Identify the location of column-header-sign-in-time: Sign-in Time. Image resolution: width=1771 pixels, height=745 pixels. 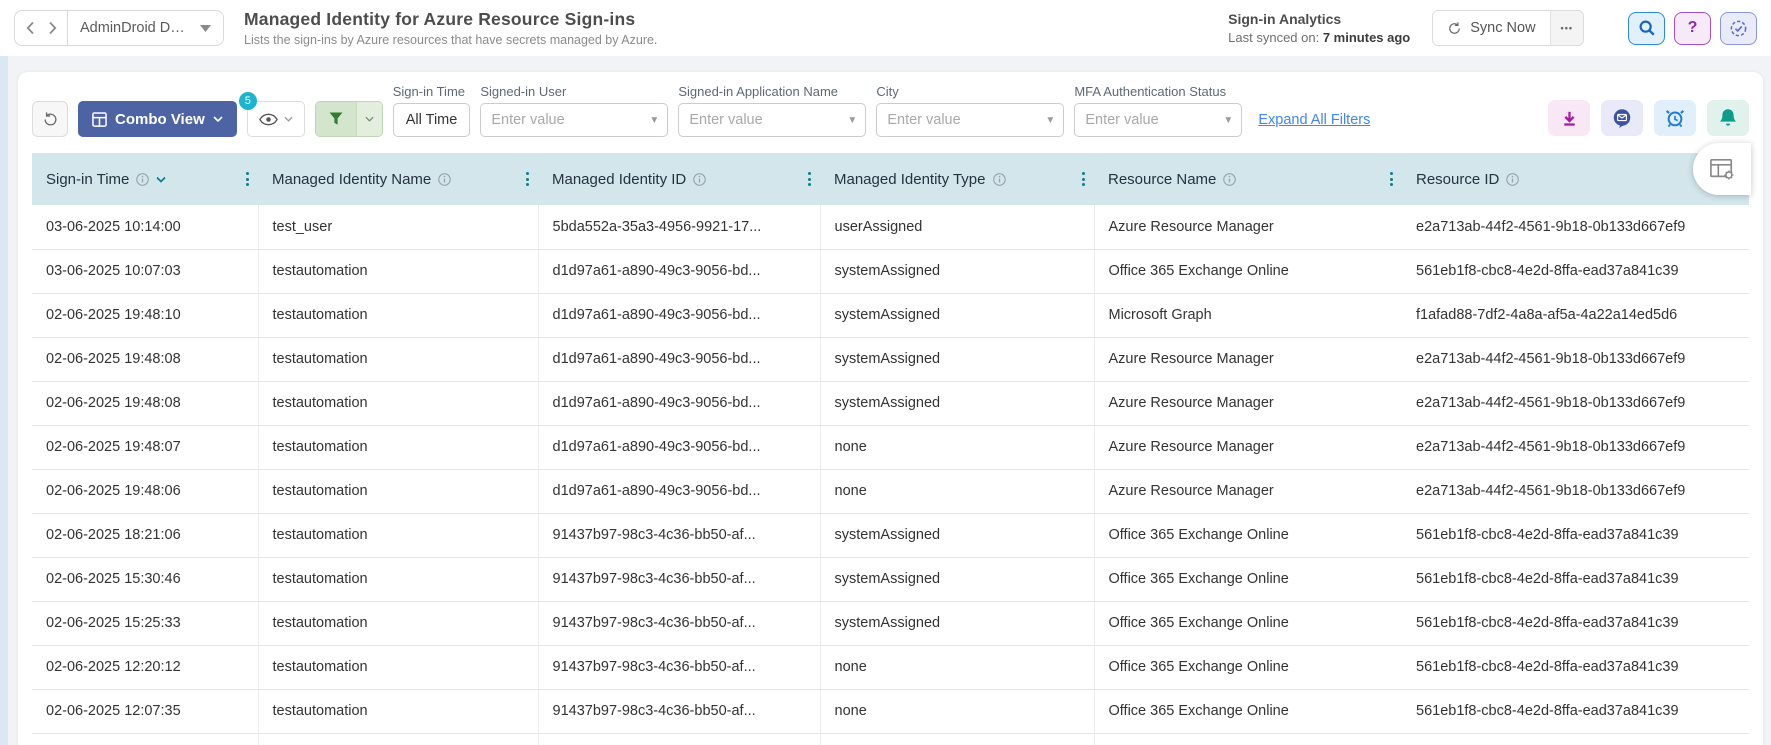
(145, 179).